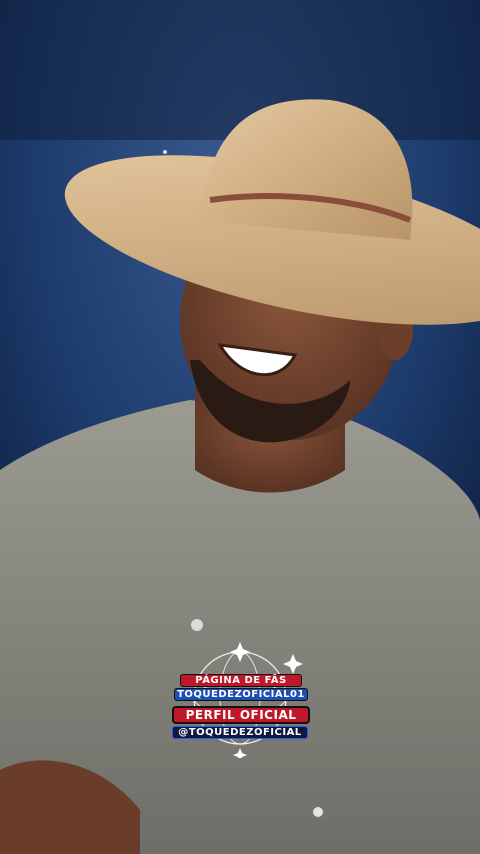  I want to click on badge-line-username: @TOQUEDEZOFICIAL, so click(240, 732).